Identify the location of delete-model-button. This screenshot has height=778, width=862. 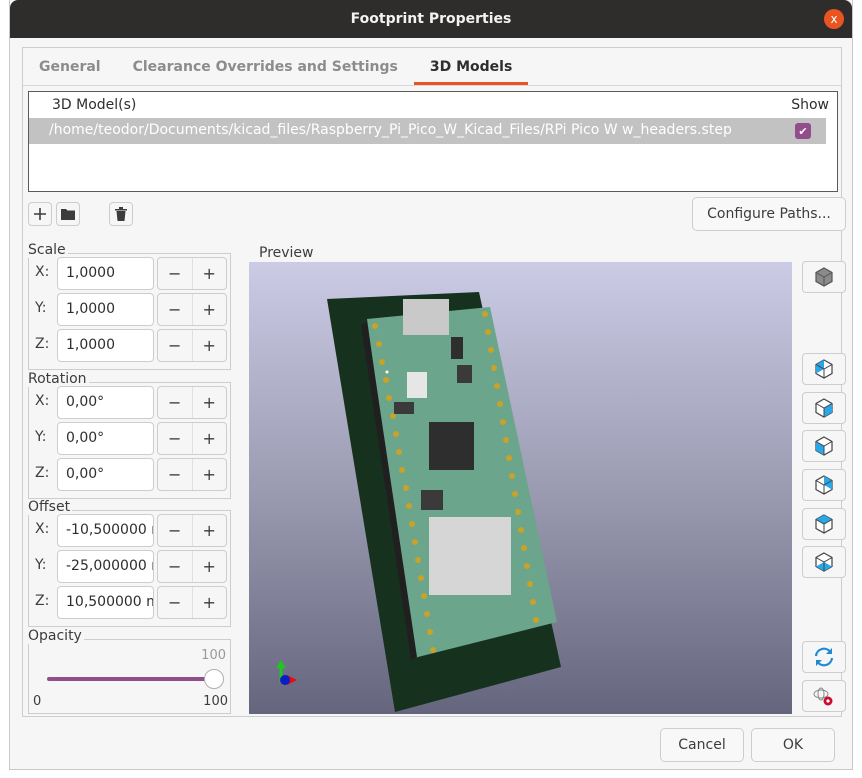
(121, 214).